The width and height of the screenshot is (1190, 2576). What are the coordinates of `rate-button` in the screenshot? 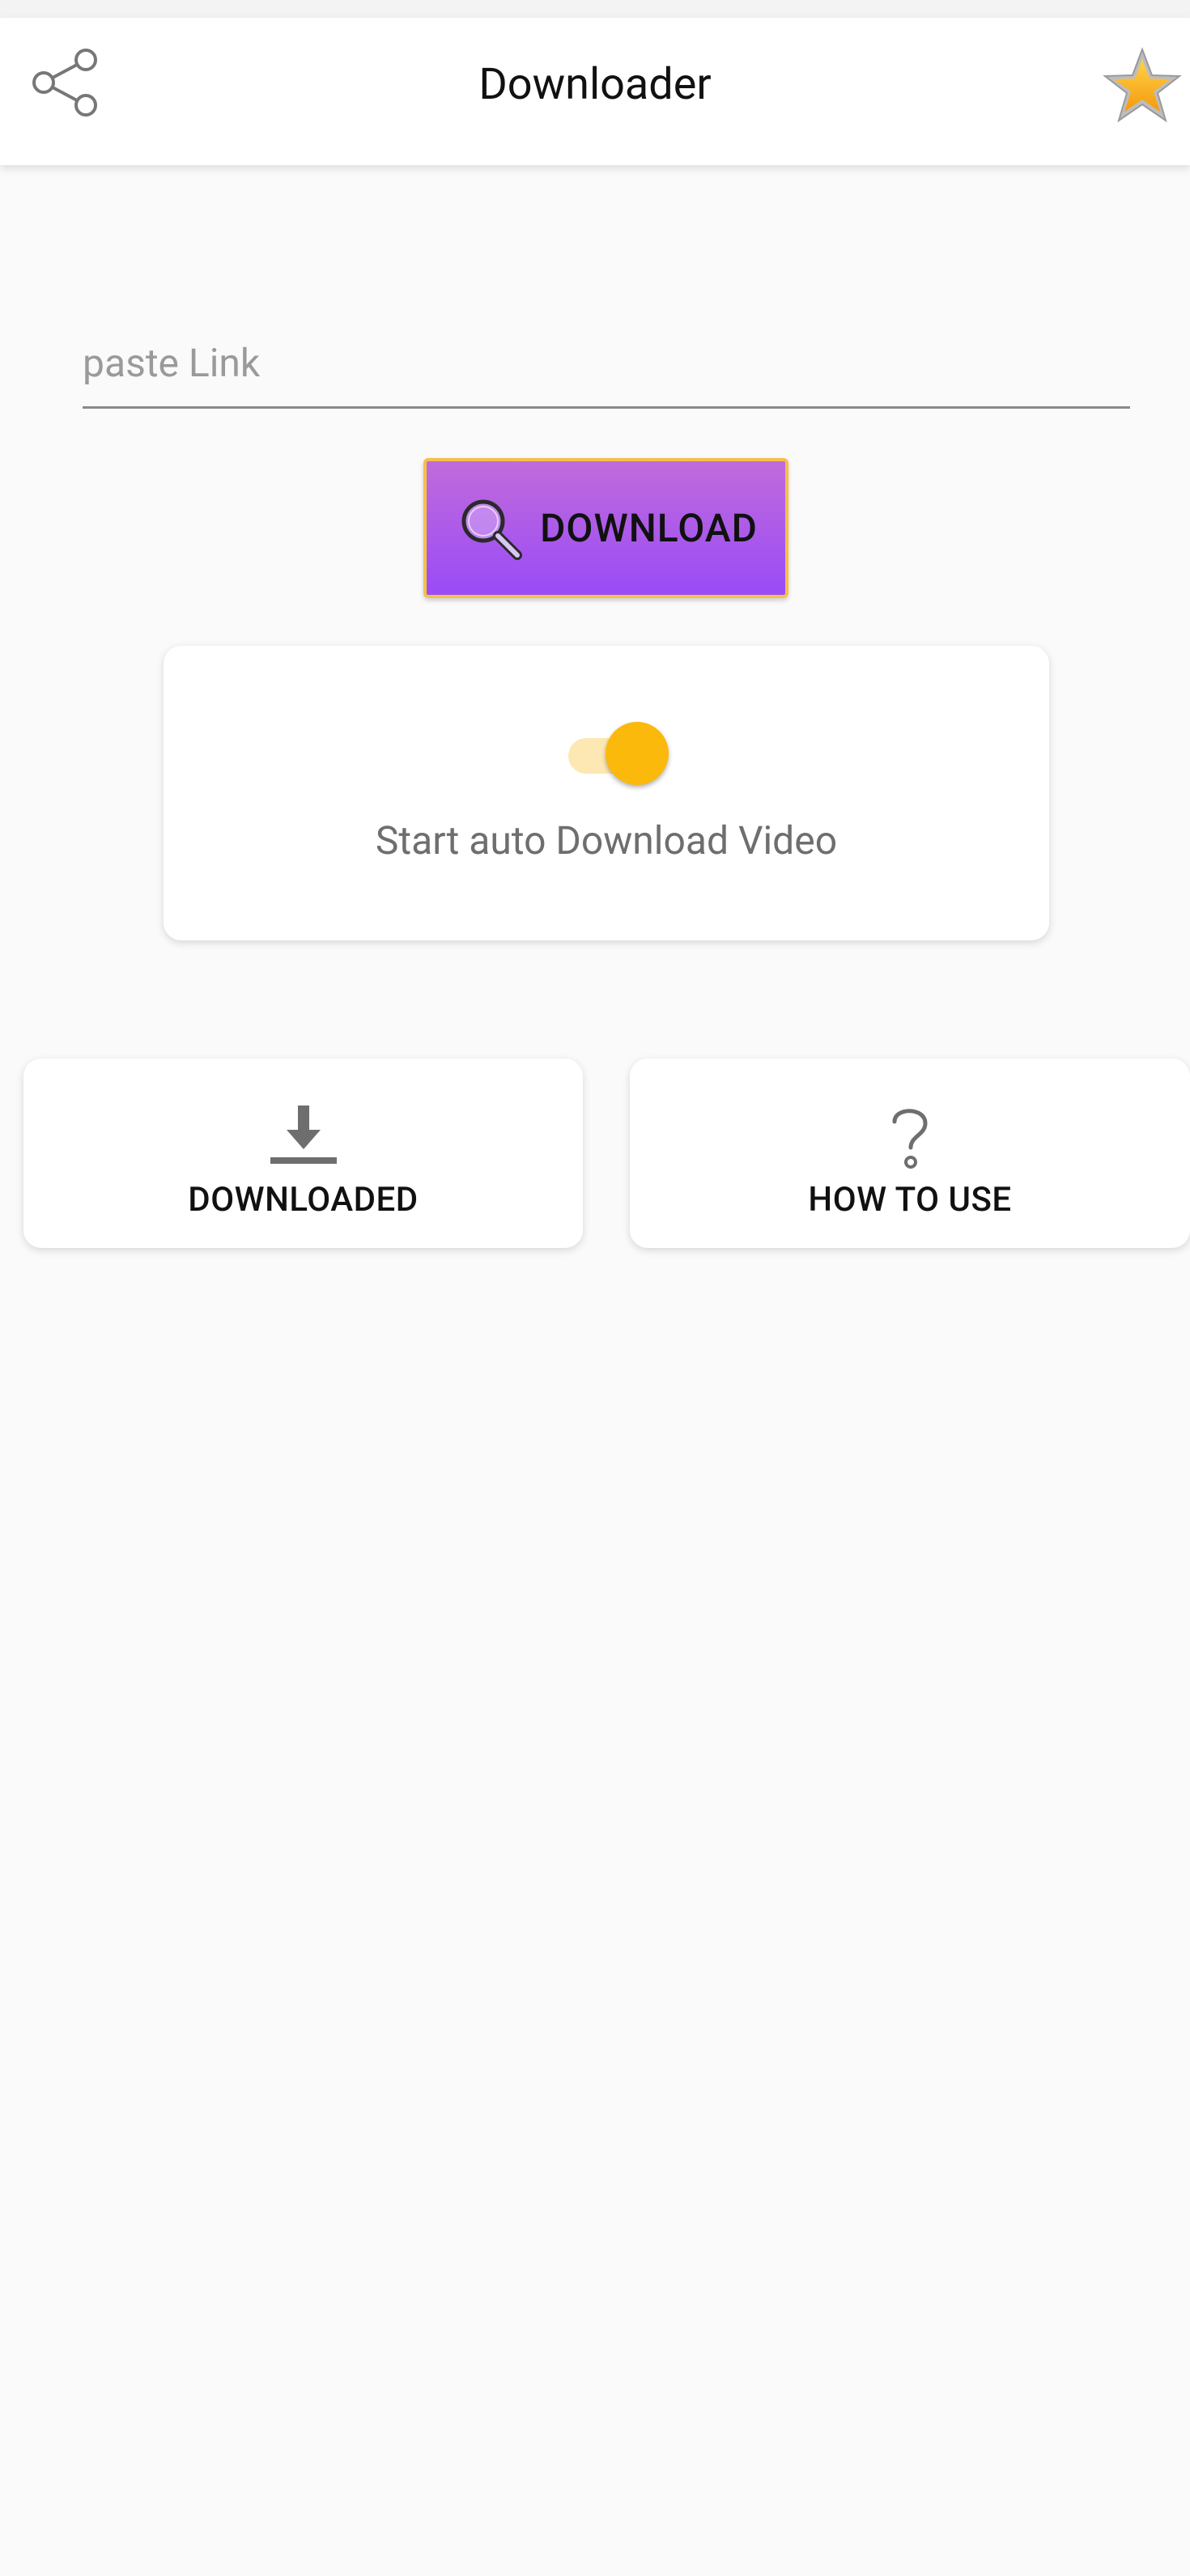 It's located at (1143, 86).